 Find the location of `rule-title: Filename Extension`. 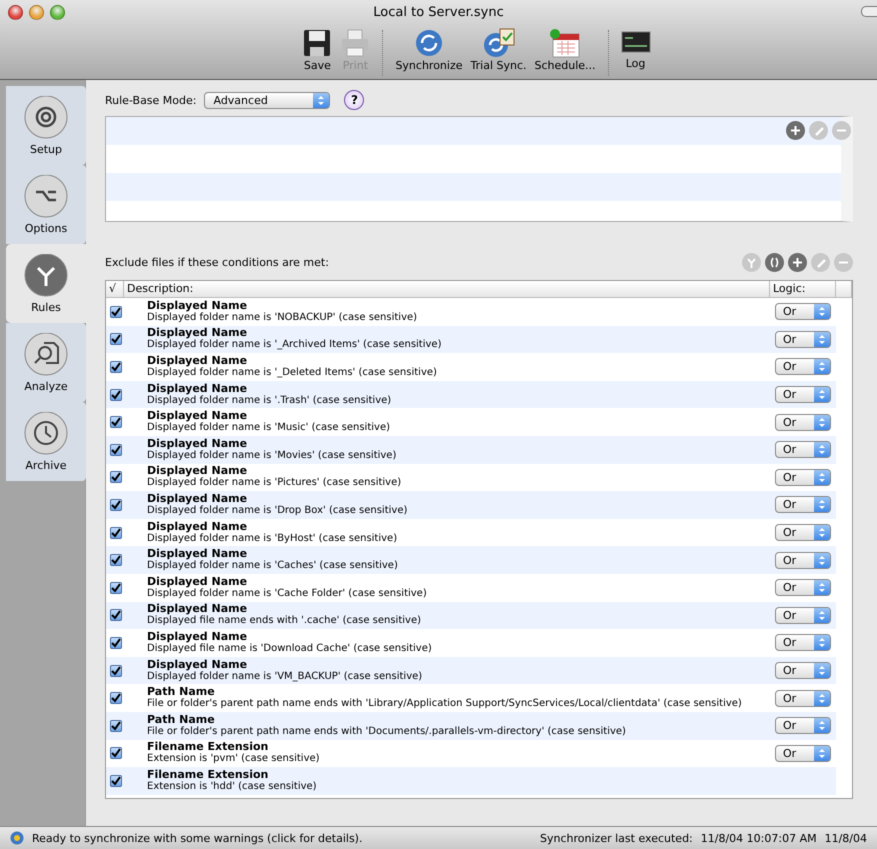

rule-title: Filename Extension is located at coordinates (208, 747).